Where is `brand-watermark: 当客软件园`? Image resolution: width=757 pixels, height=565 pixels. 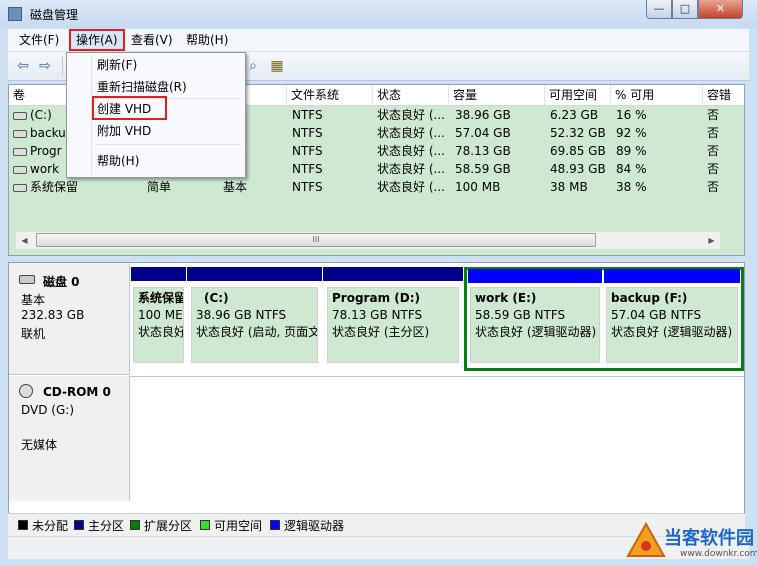
brand-watermark: 当客软件园 is located at coordinates (709, 538).